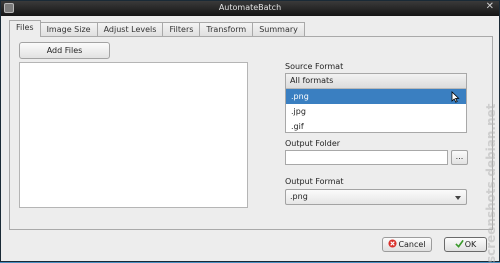 This screenshot has height=263, width=500. I want to click on watermark-text: screenshots.debian.net, so click(491, 183).